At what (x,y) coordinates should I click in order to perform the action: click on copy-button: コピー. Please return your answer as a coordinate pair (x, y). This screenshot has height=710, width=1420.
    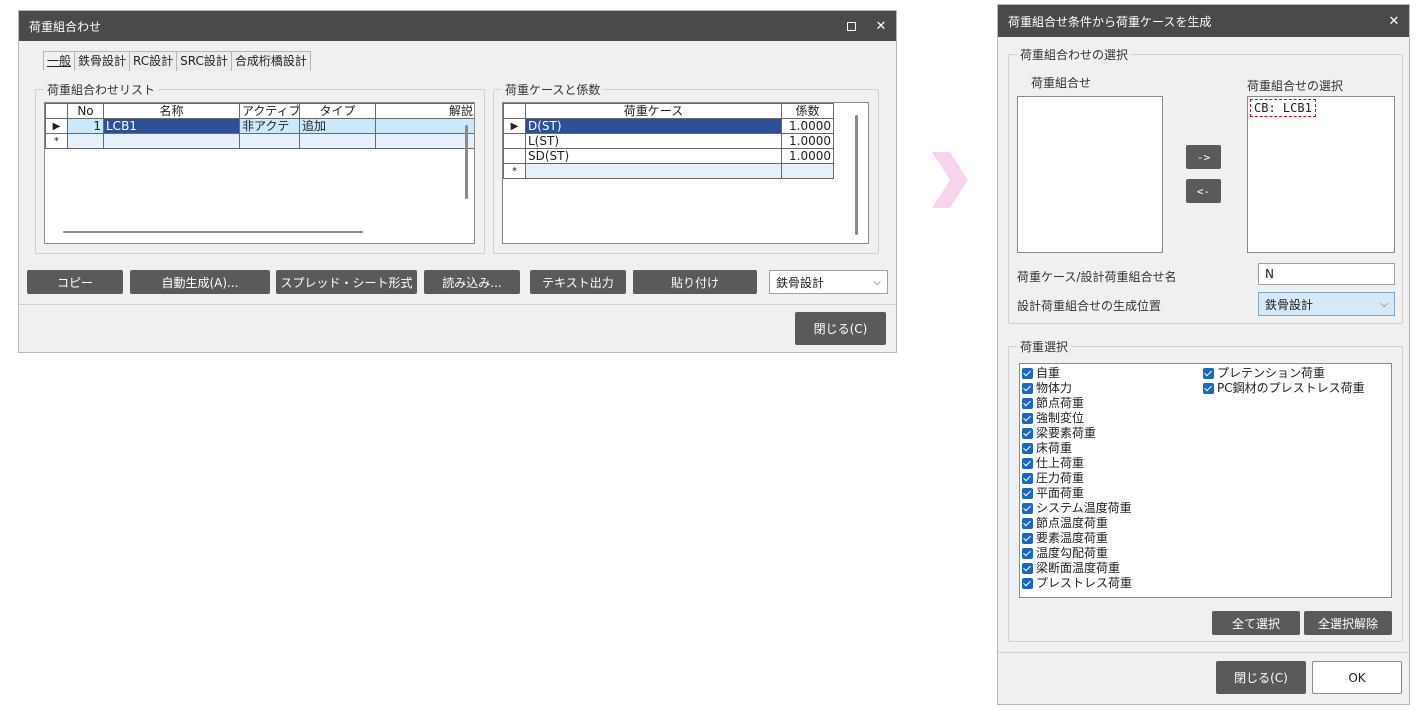
    Looking at the image, I should click on (75, 282).